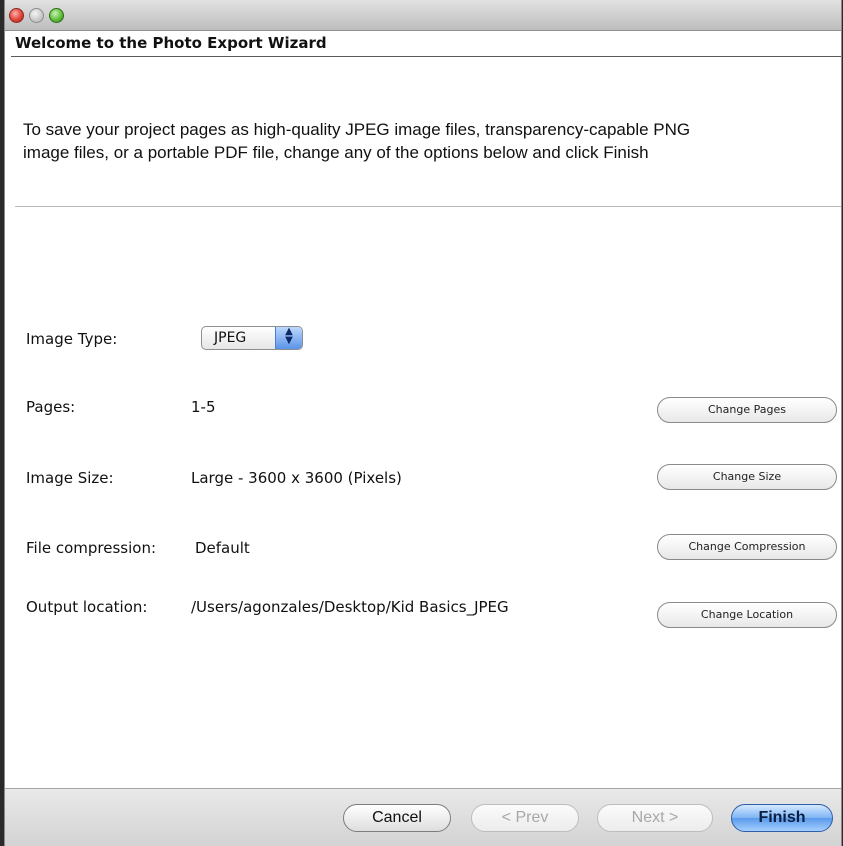  What do you see at coordinates (171, 43) in the screenshot?
I see `wizard-title: Welcome to the Photo Export Wizard` at bounding box center [171, 43].